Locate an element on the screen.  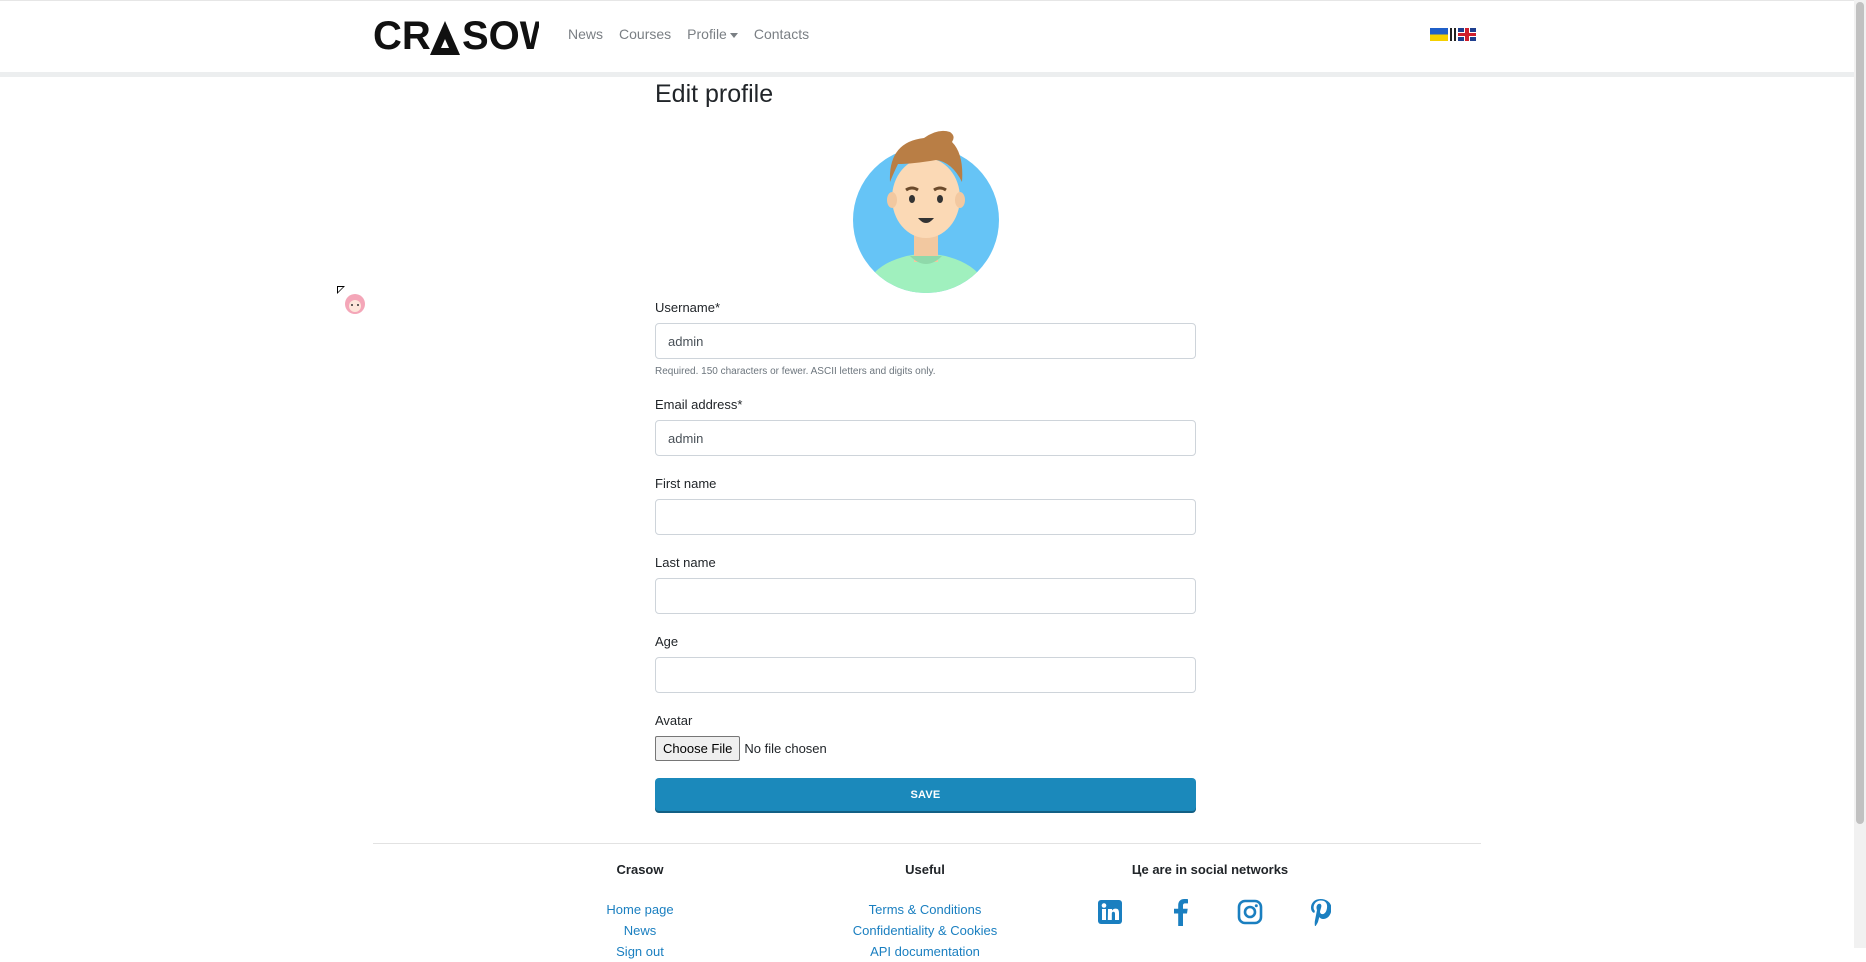
age-field: Age is located at coordinates (925, 663).